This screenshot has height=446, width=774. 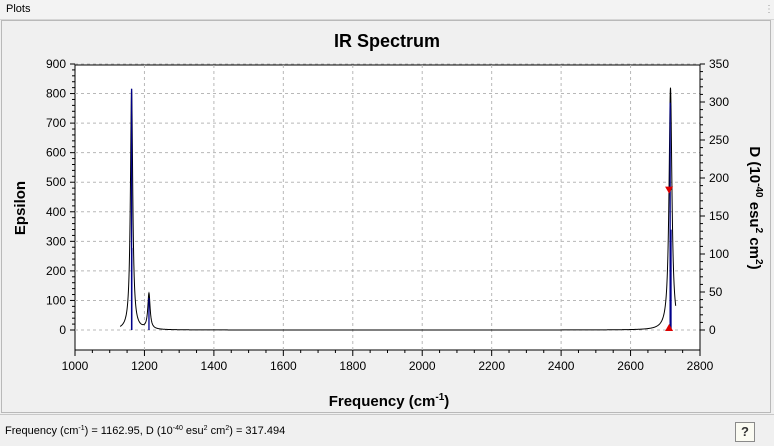 What do you see at coordinates (714, 197) in the screenshot?
I see `y-right-axis: 0 50 100 150 200 250 300 350` at bounding box center [714, 197].